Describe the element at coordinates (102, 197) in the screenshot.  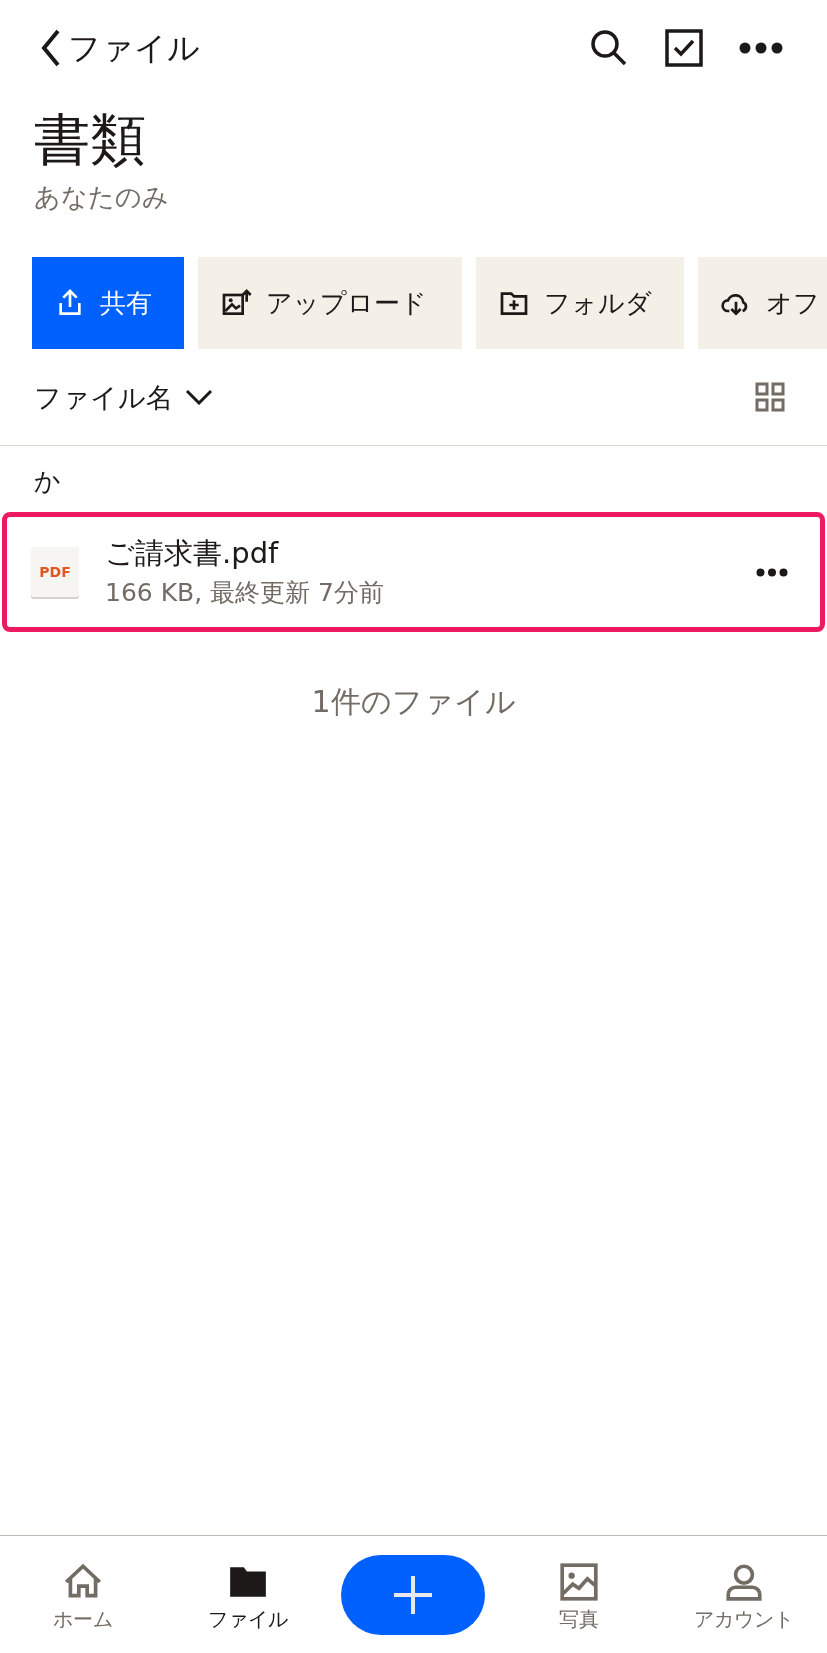
I see `sharing-status: あなたのみ` at that location.